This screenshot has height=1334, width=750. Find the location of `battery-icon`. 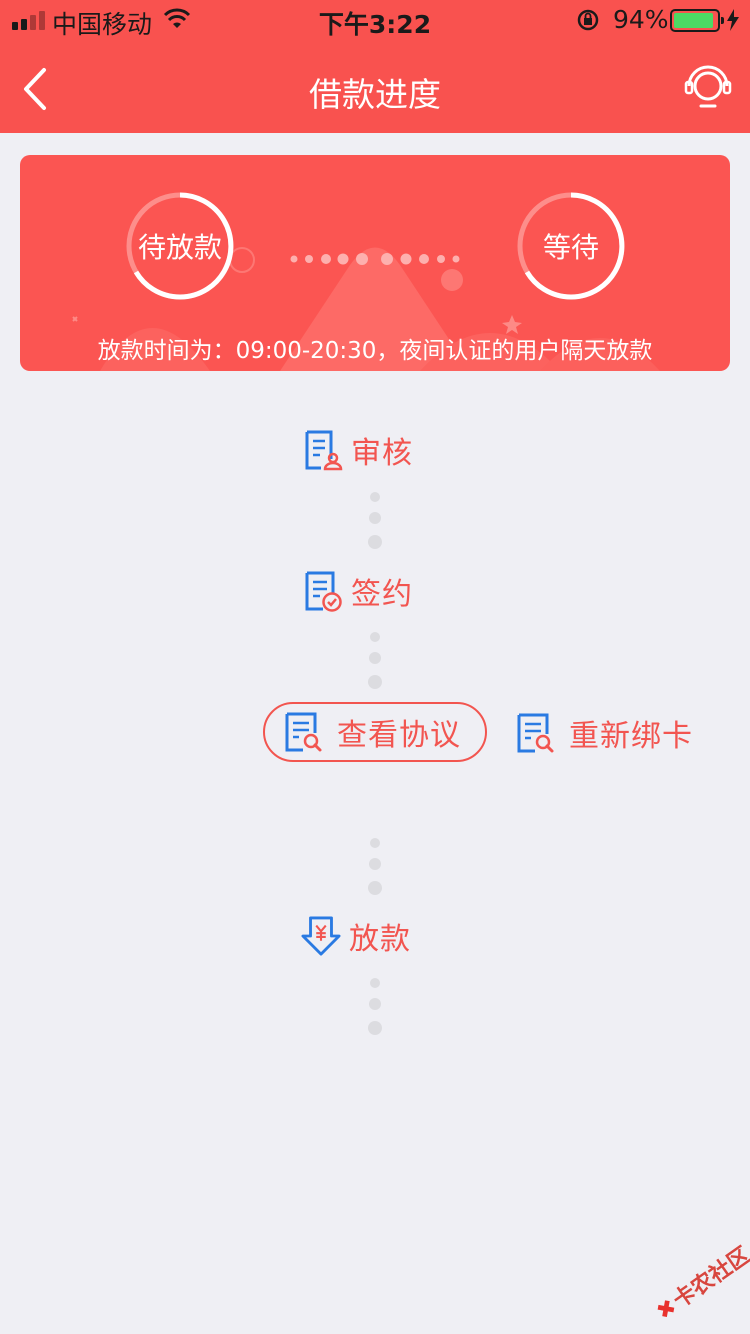

battery-icon is located at coordinates (697, 20).